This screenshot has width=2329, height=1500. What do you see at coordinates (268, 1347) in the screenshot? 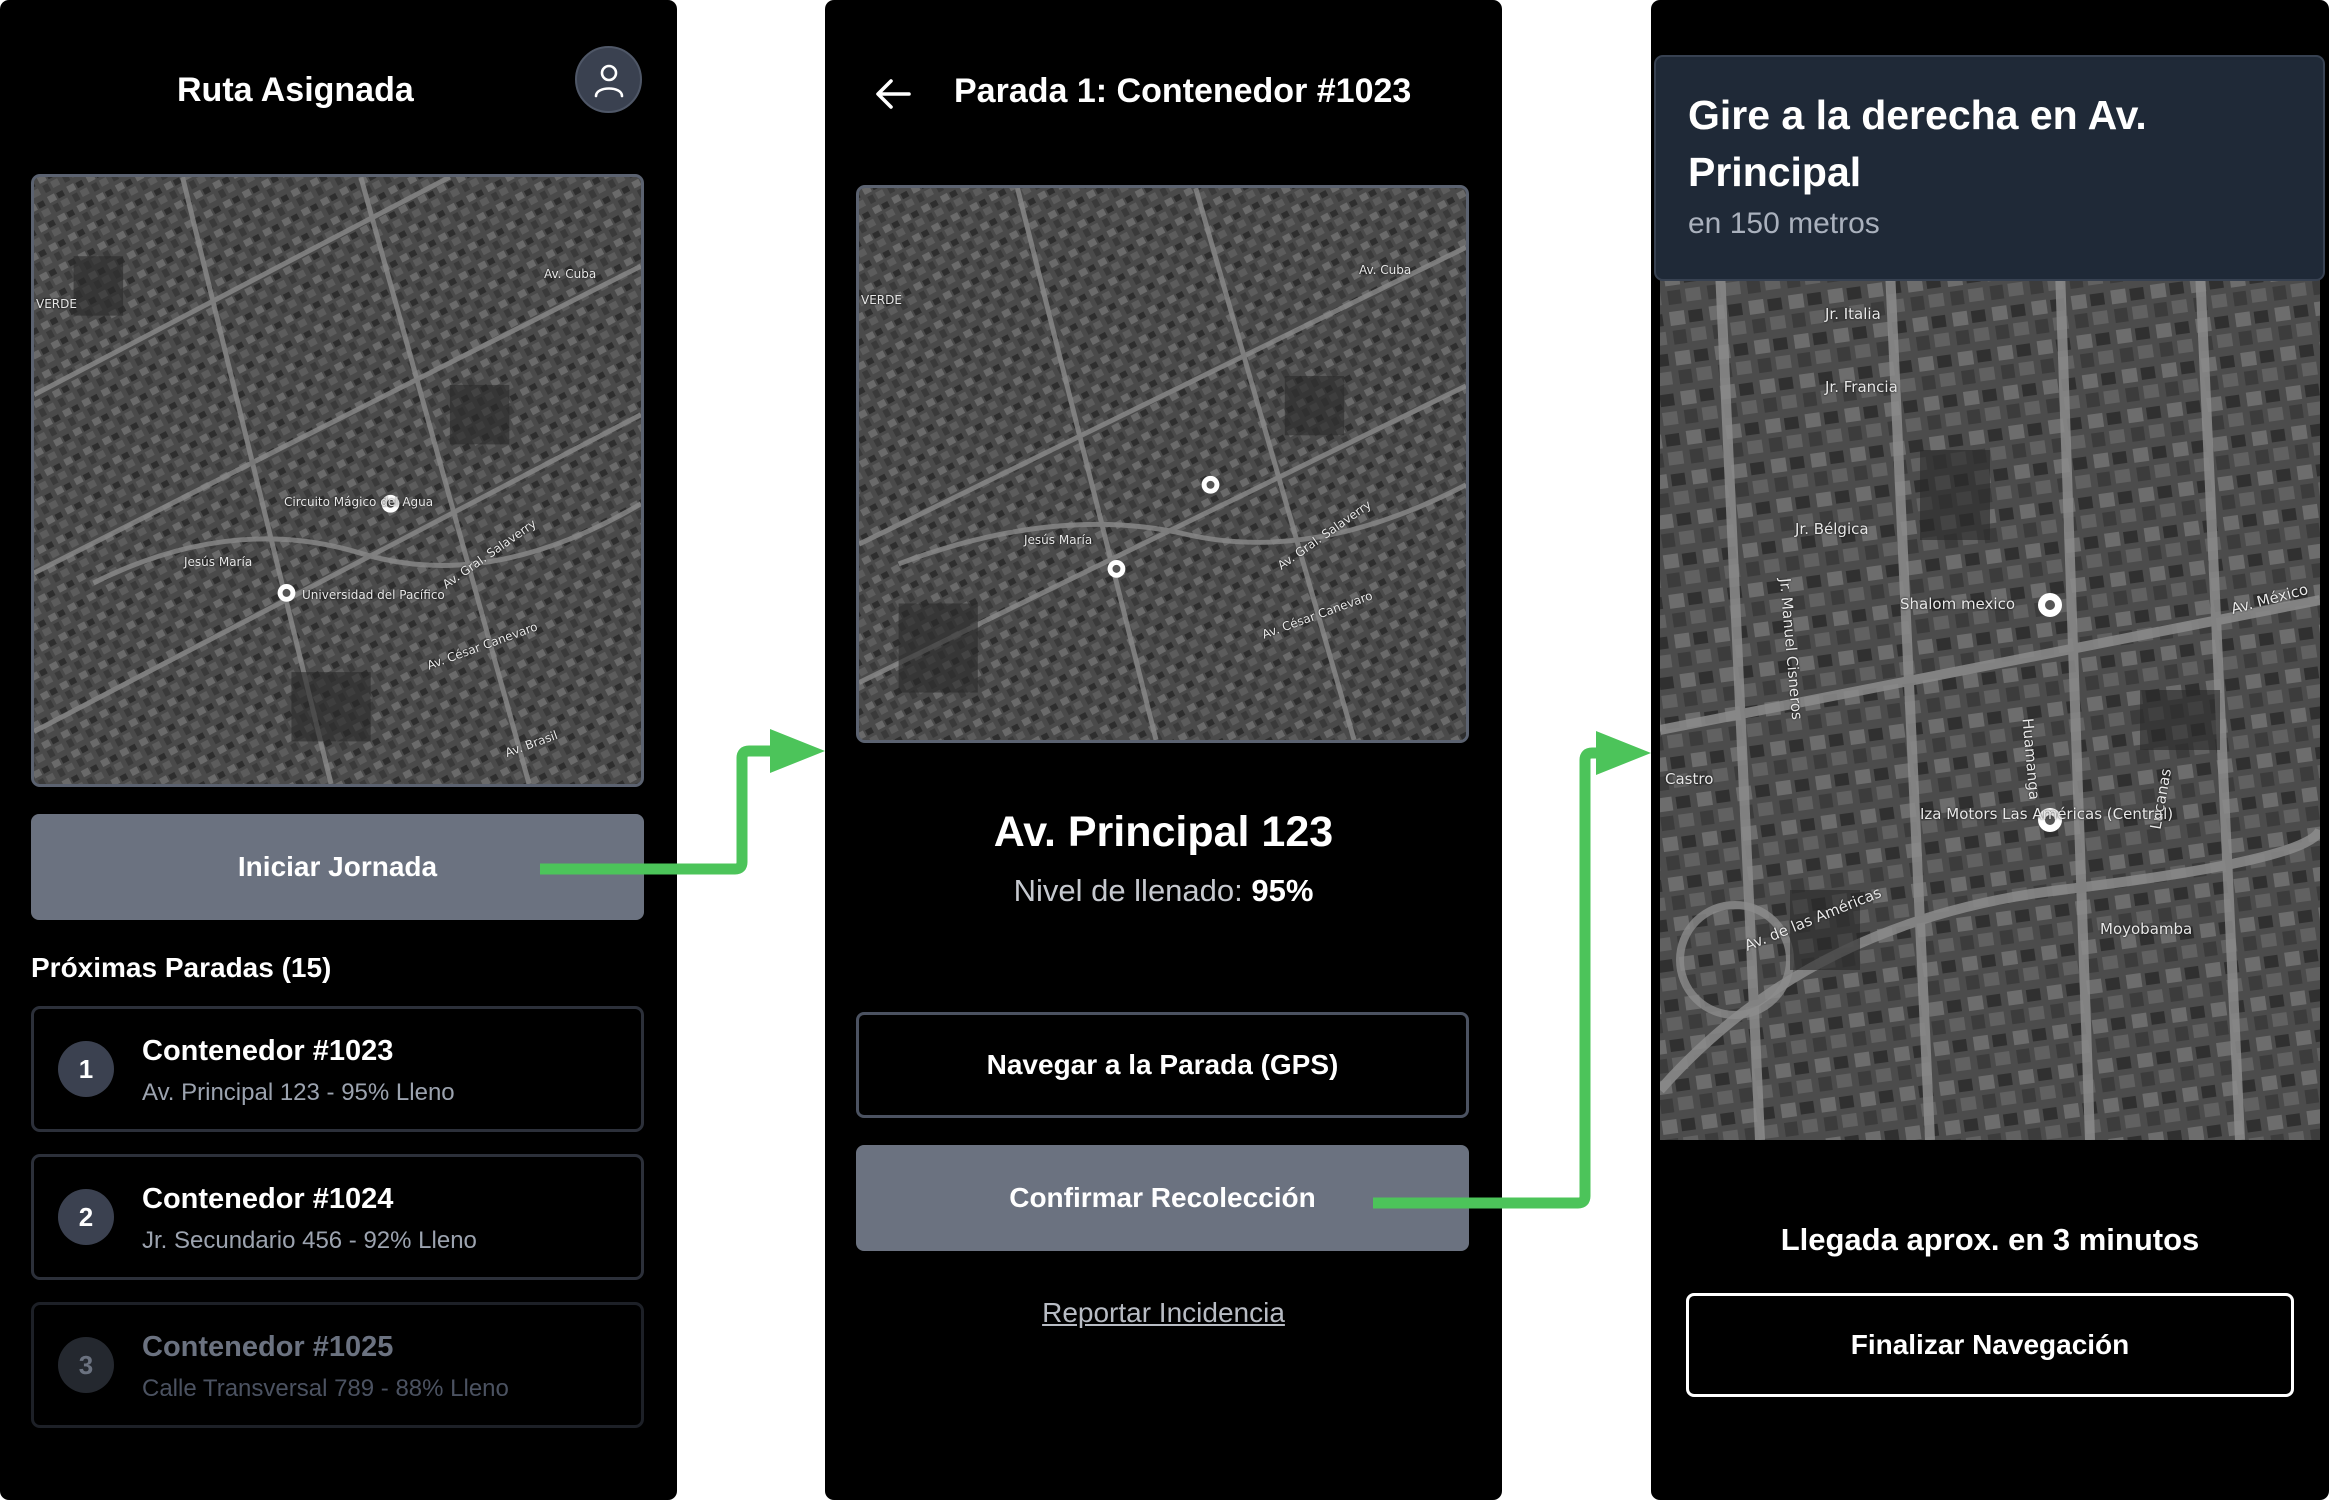
I see `stop-name: Contenedor #1025` at bounding box center [268, 1347].